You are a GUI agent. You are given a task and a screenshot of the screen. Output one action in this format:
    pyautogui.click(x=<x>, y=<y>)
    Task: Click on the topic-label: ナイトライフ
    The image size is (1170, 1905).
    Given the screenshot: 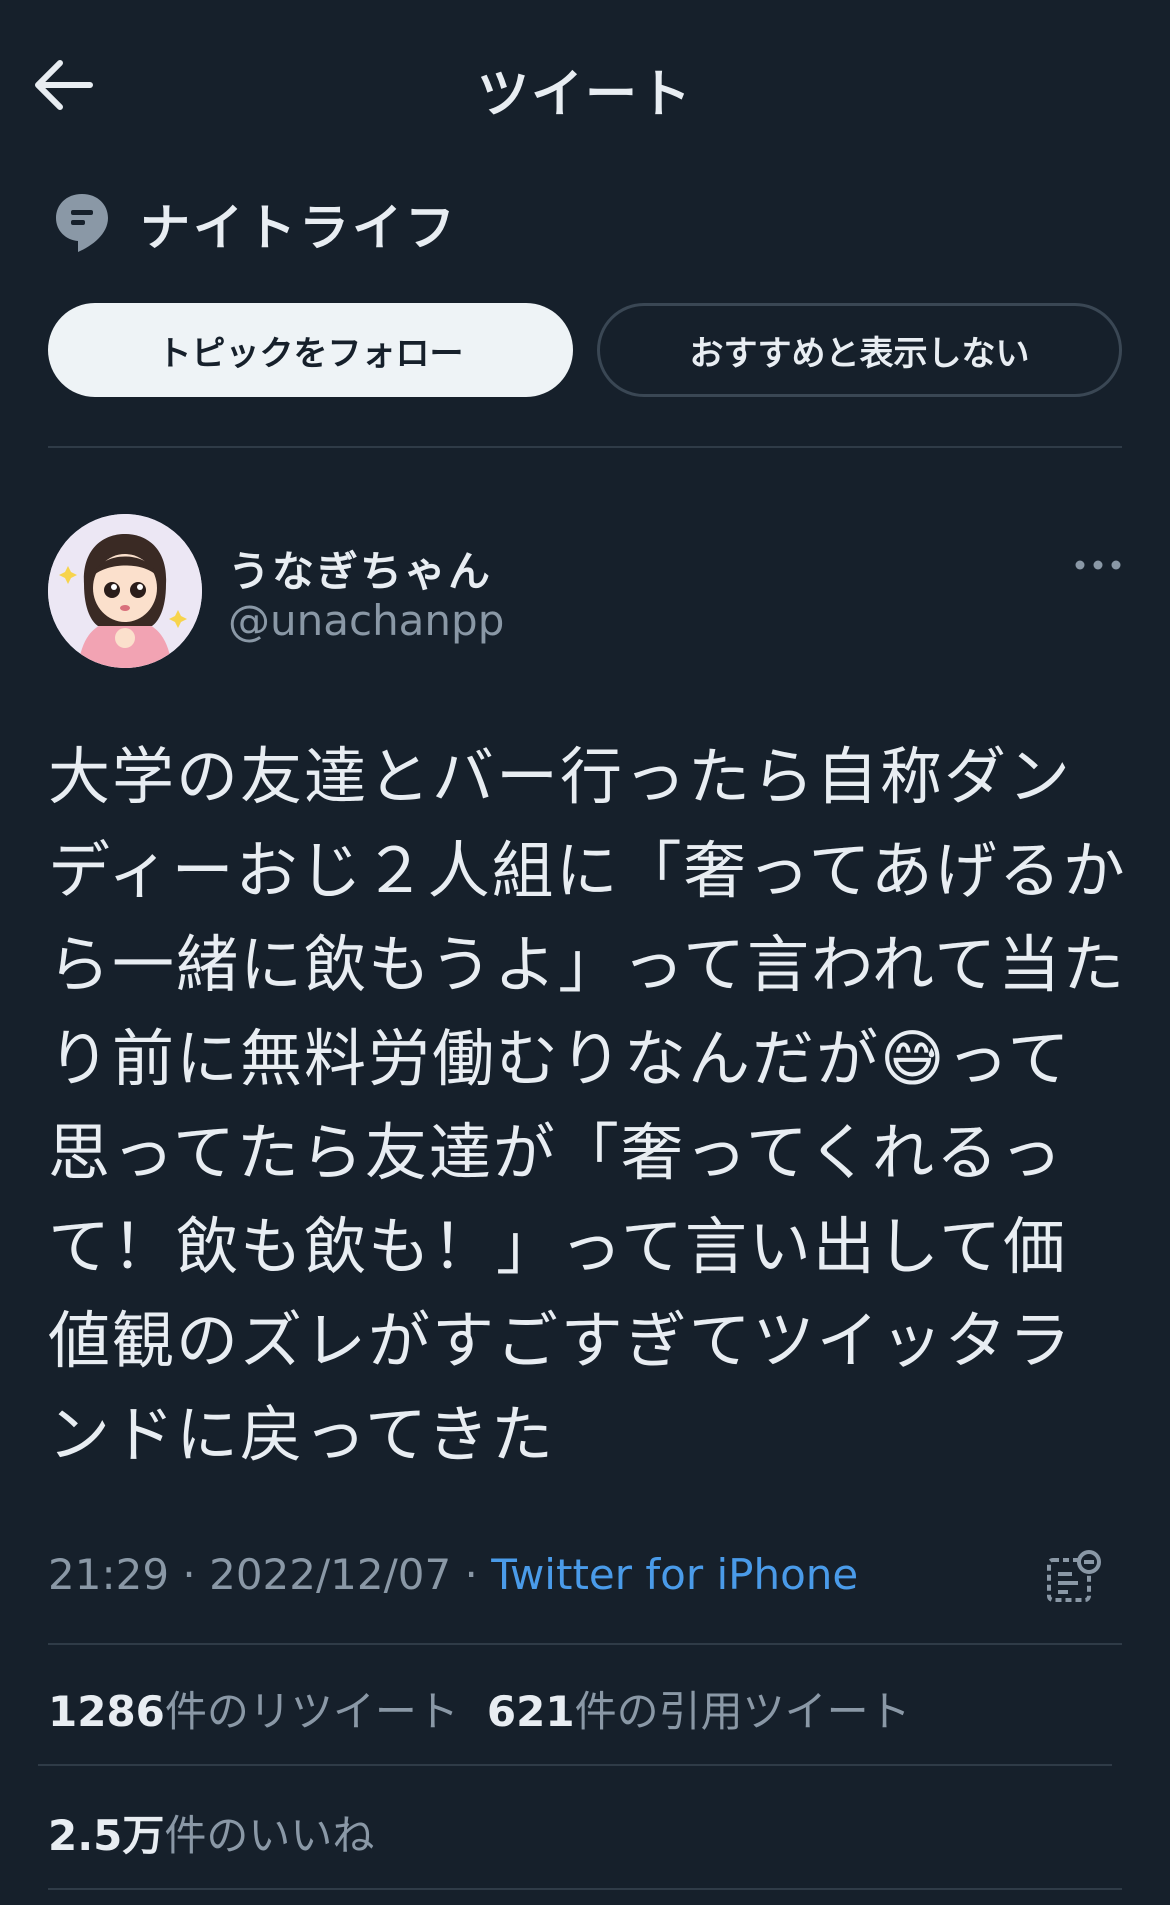 What is the action you would take?
    pyautogui.click(x=299, y=228)
    